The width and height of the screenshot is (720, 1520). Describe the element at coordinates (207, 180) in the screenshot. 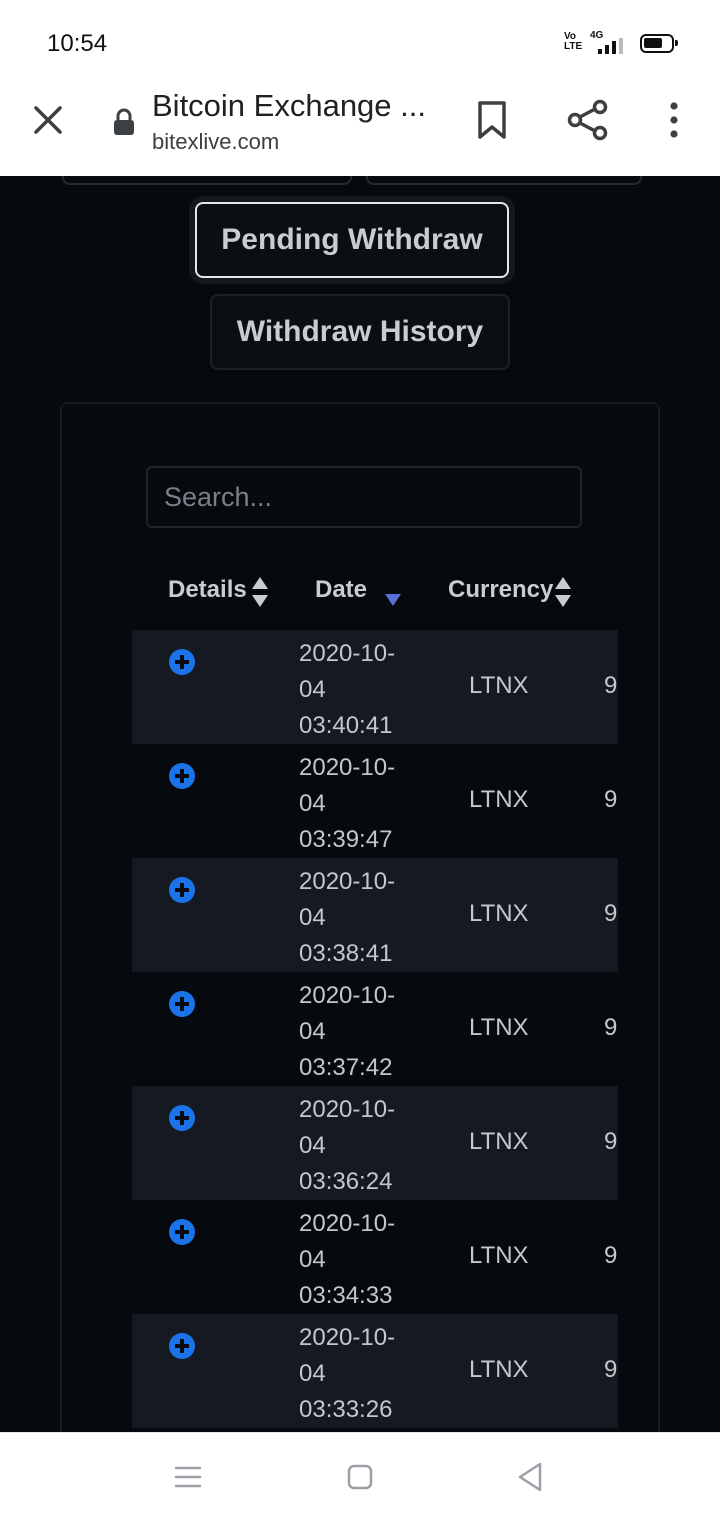

I see `previous-tab-left` at that location.